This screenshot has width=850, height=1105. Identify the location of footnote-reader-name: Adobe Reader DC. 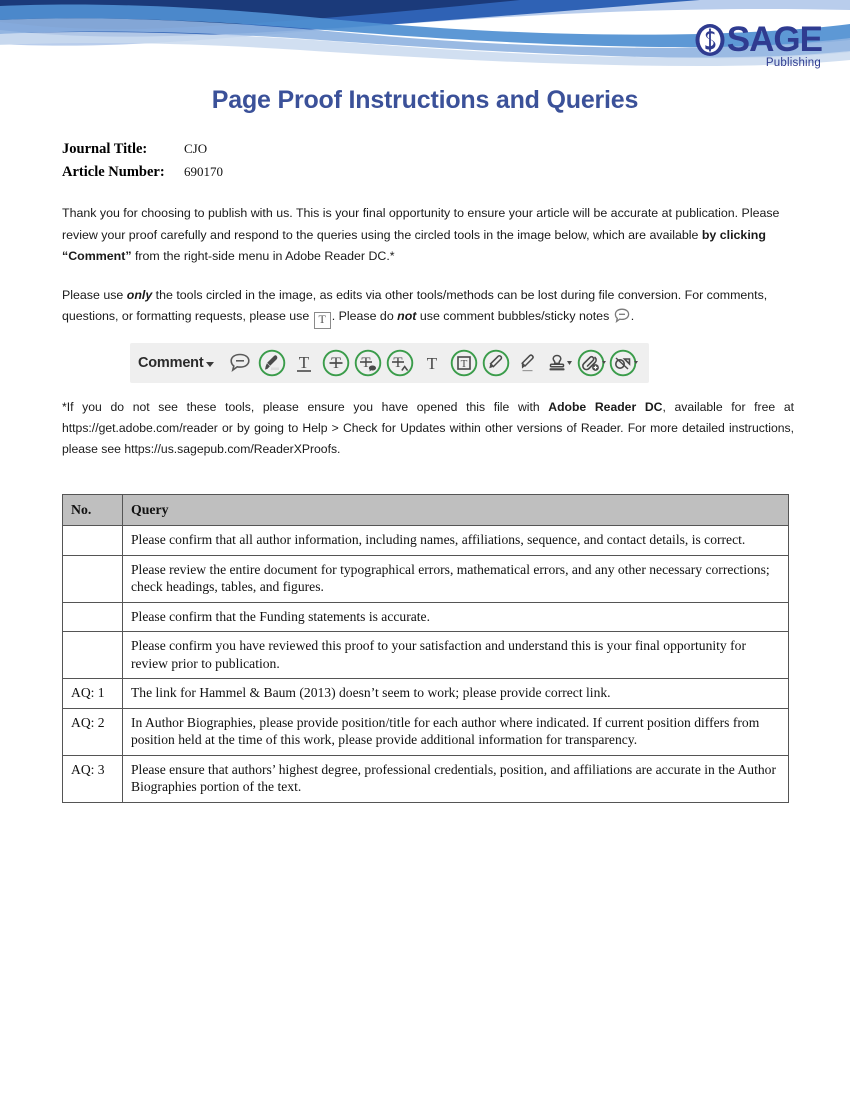
(605, 406).